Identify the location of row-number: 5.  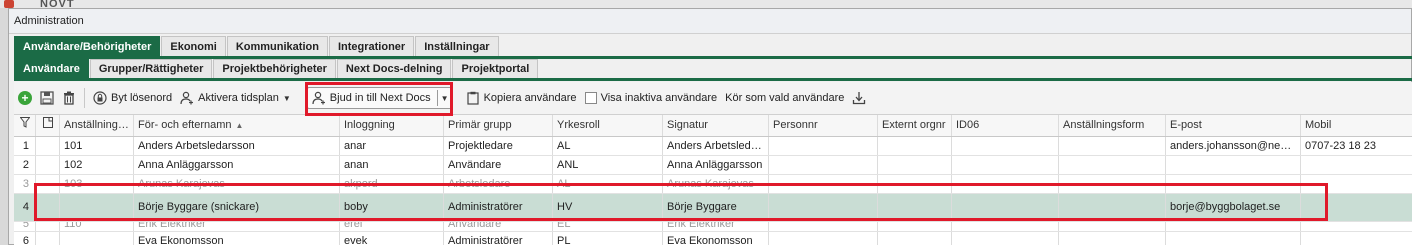
(25, 226).